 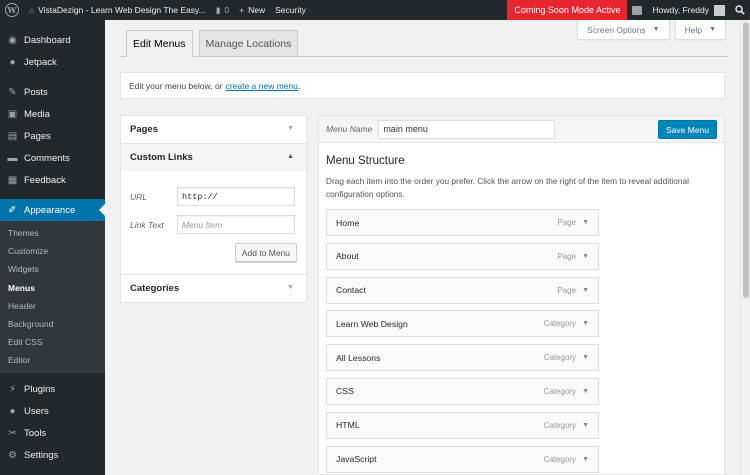 I want to click on sidebar-item-plugins: ⚡ Plugins, so click(x=52, y=390).